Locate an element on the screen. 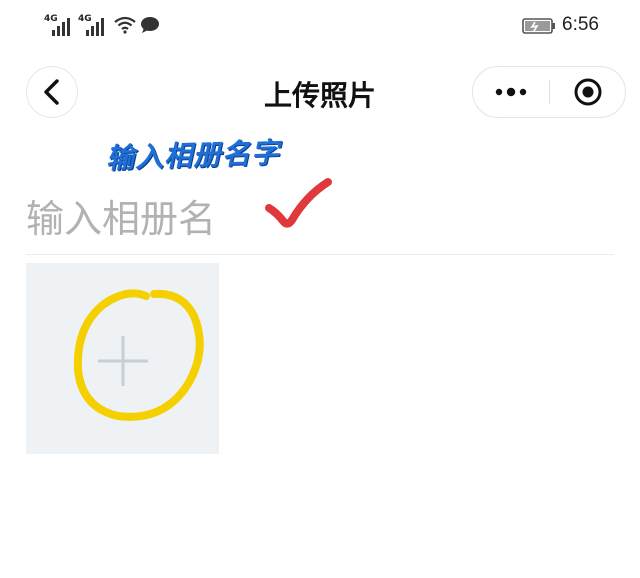 This screenshot has height=578, width=640. more-dots-icon is located at coordinates (511, 92).